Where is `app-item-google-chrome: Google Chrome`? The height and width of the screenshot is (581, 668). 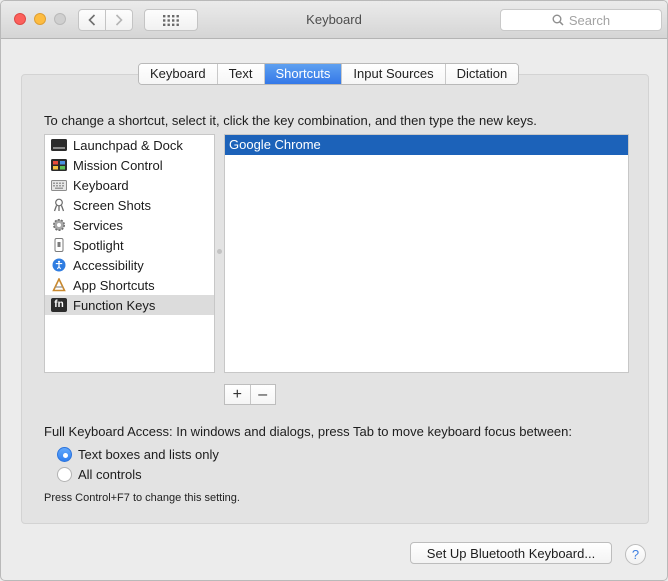 app-item-google-chrome: Google Chrome is located at coordinates (426, 145).